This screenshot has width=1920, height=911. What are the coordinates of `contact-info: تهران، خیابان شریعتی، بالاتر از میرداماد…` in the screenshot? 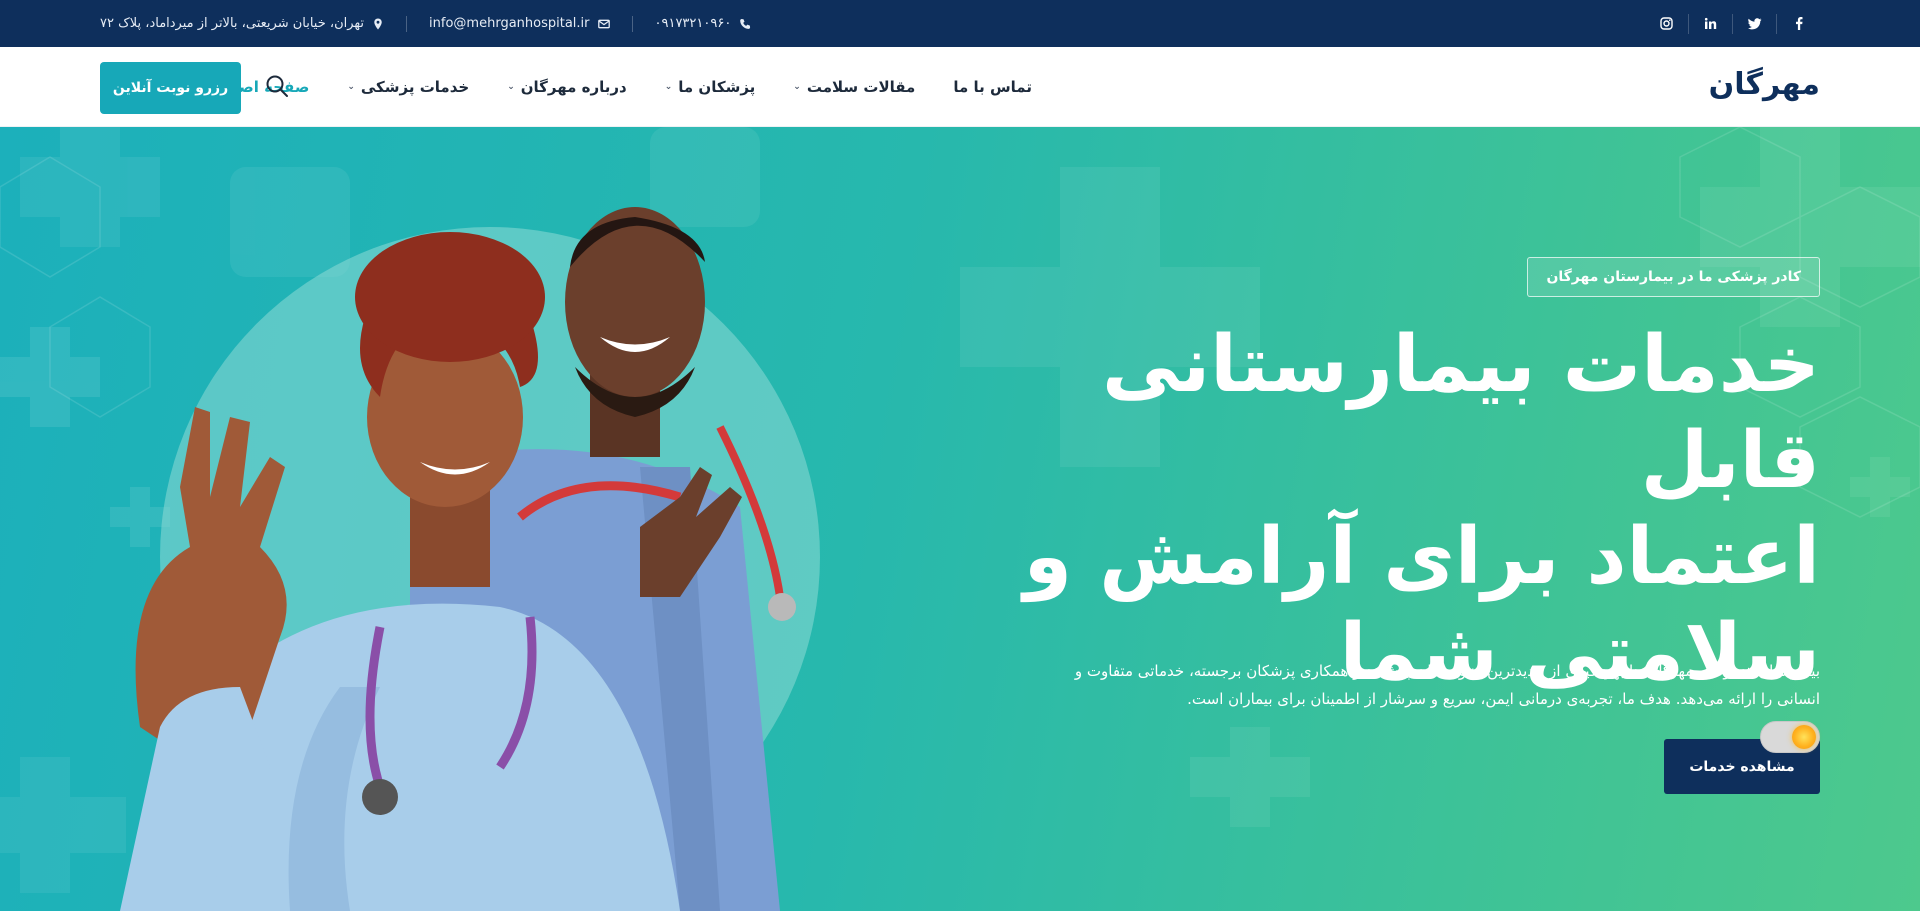 It's located at (425, 23).